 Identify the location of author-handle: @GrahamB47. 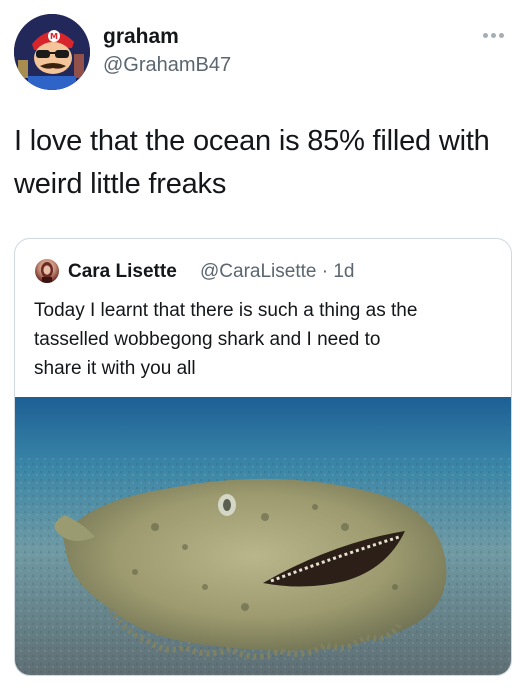
(167, 65).